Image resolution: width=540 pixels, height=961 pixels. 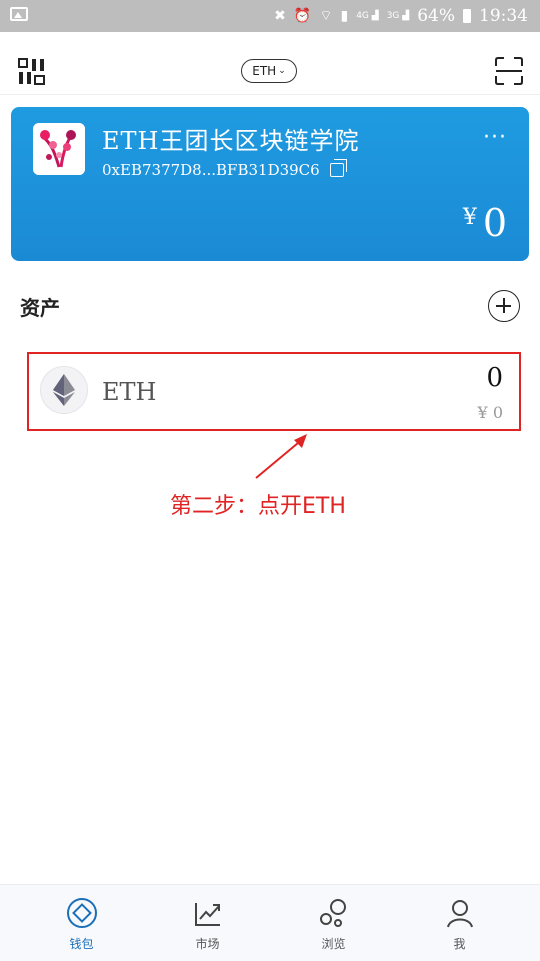 I want to click on browse-bubbles-icon, so click(x=332, y=913).